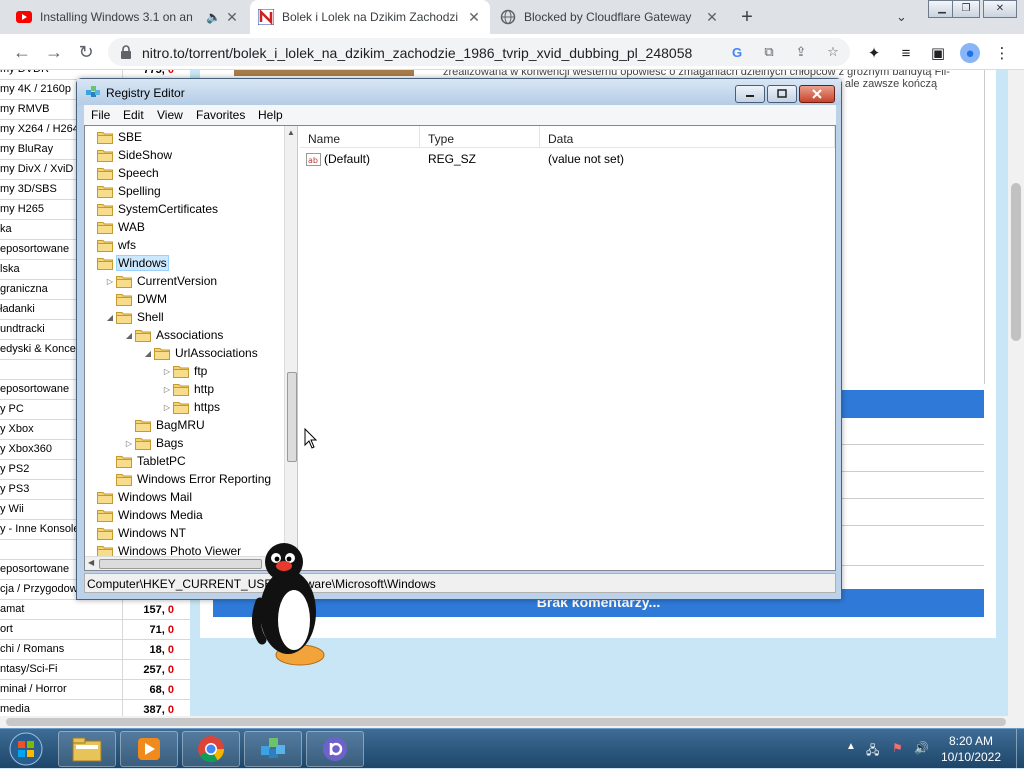 The height and width of the screenshot is (769, 1024). I want to click on category-row: minał / Horror 68, 0, so click(95, 690).